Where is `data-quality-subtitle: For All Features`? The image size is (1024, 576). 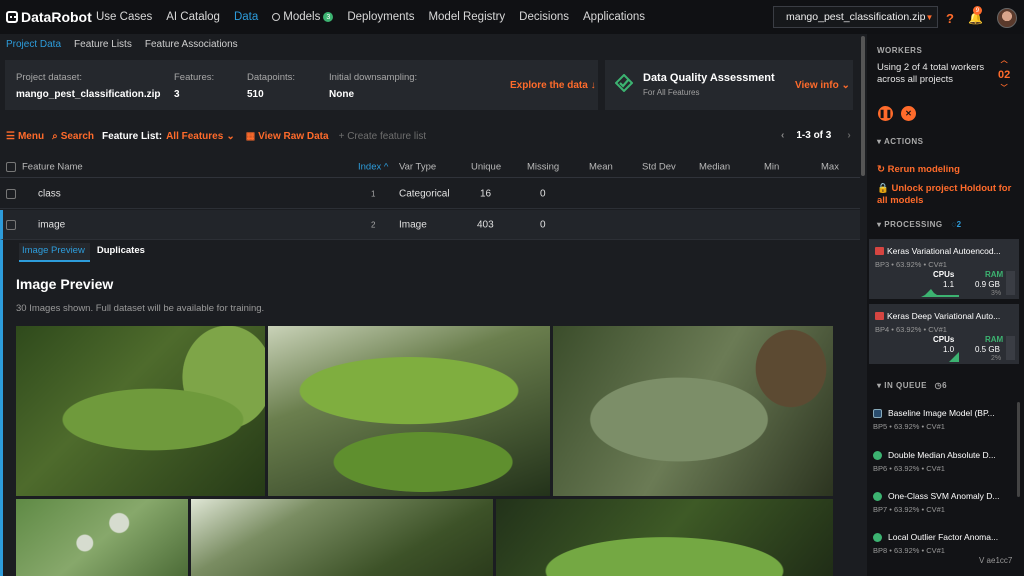
data-quality-subtitle: For All Features is located at coordinates (671, 92).